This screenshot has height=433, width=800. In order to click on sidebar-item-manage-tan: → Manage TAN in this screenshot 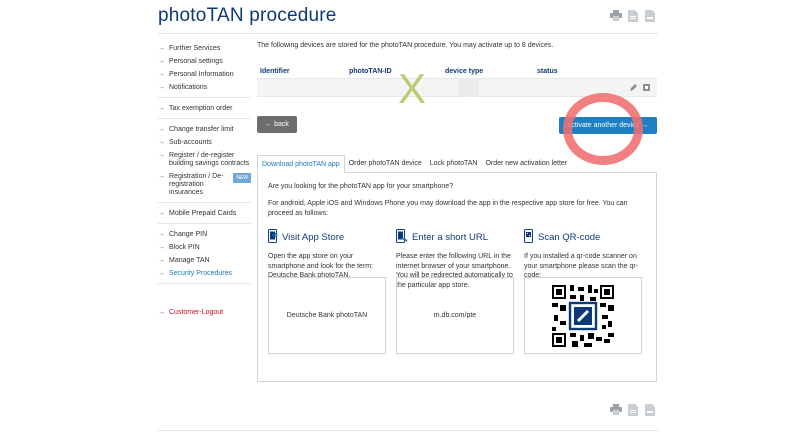, I will do `click(204, 260)`.